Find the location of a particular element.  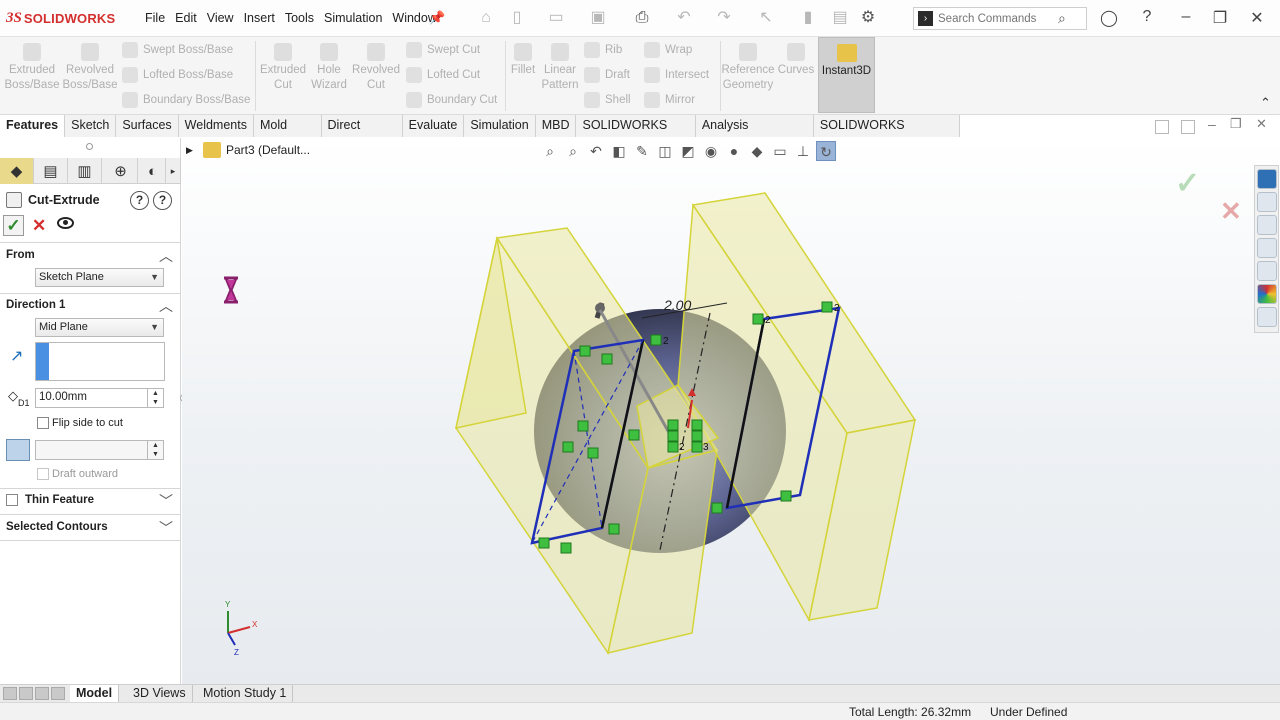

tab-motion-study-1: Motion Study 1 is located at coordinates (245, 694).